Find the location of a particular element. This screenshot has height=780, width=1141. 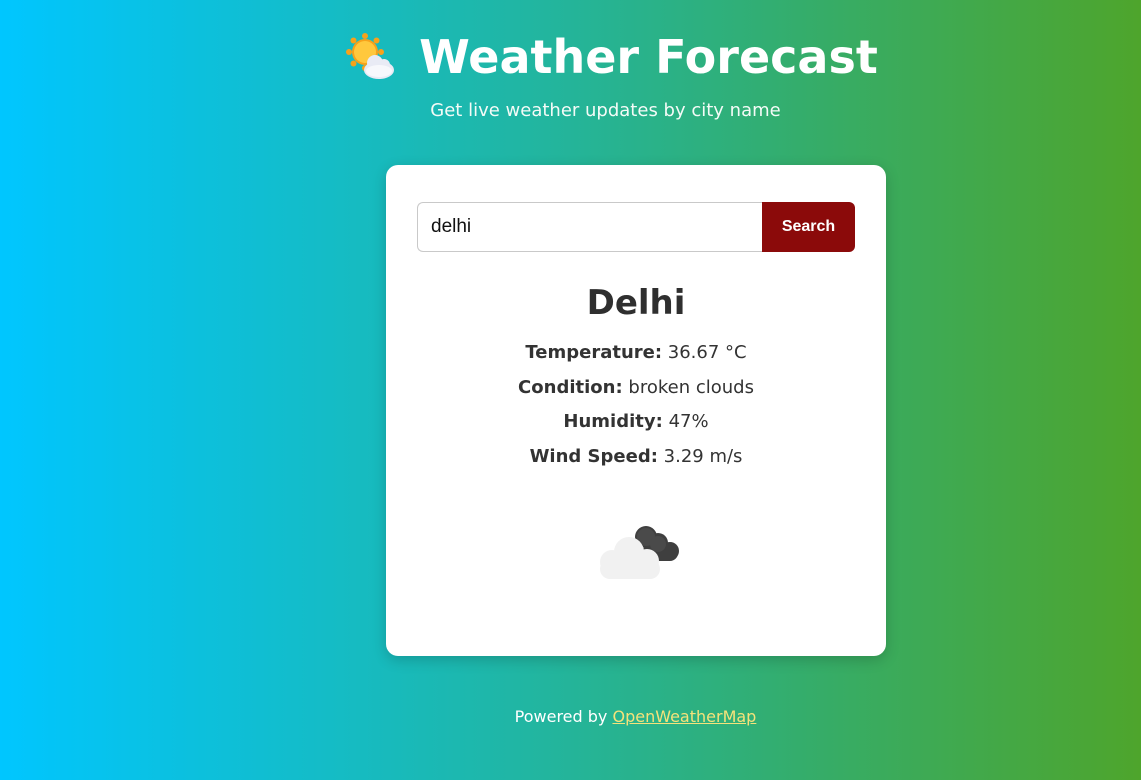

title-row: Weather Forecast is located at coordinates (610, 57).